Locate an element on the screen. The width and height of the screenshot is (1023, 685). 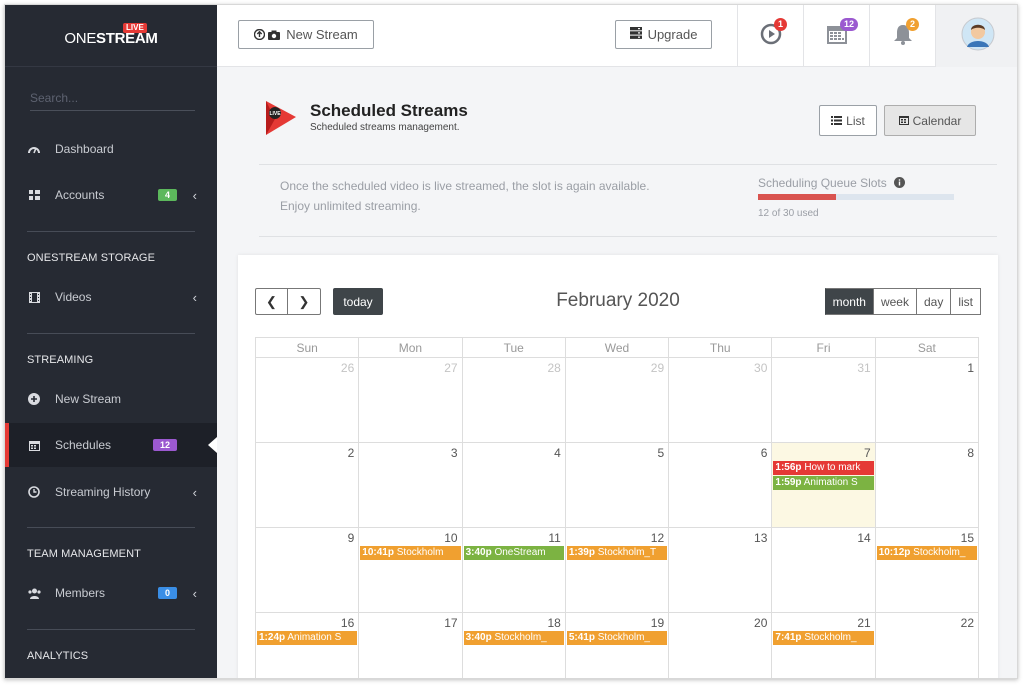
day-cell: 18 3:40p Stockholm_ is located at coordinates (513, 645).